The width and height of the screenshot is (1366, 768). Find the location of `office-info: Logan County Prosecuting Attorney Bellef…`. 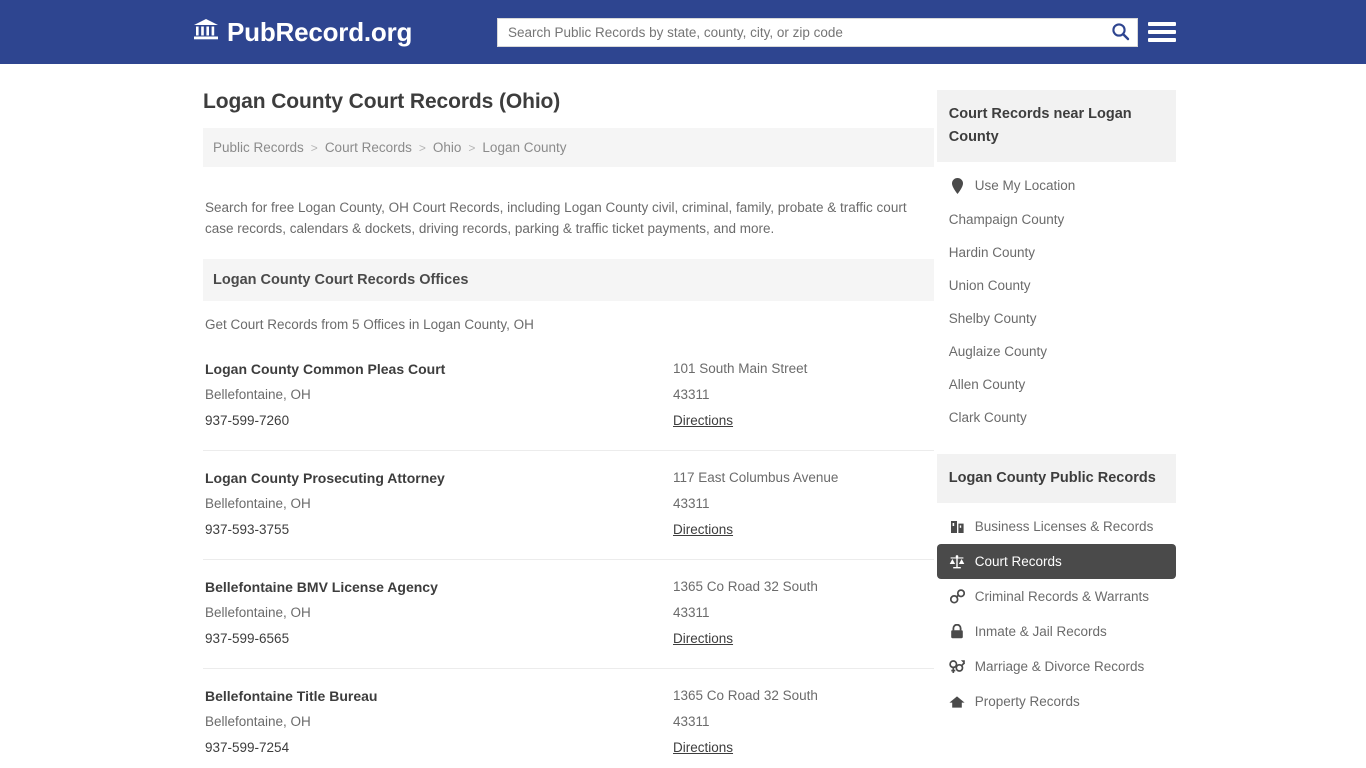

office-info: Logan County Prosecuting Attorney Bellef… is located at coordinates (439, 504).